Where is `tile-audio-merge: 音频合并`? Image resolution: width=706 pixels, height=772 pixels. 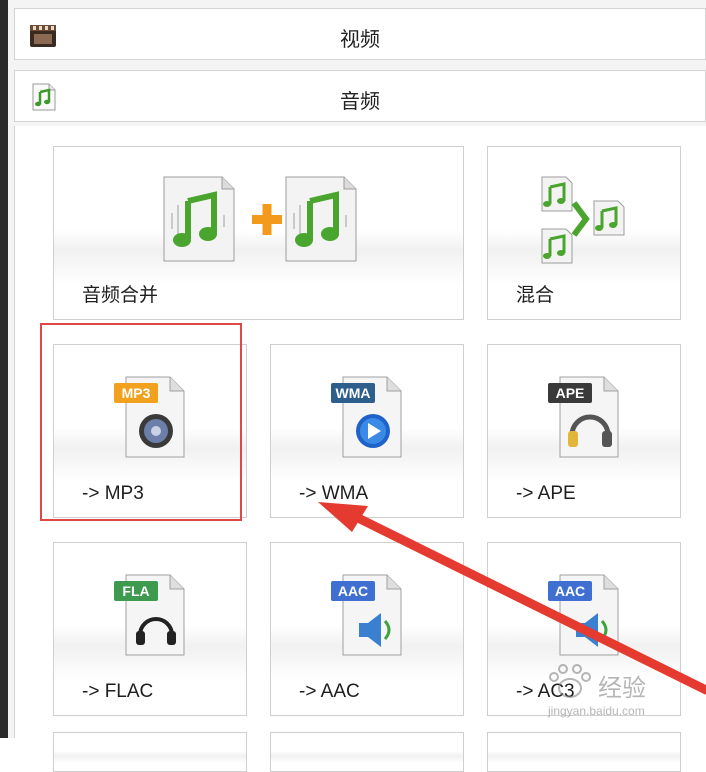 tile-audio-merge: 音频合并 is located at coordinates (258, 233).